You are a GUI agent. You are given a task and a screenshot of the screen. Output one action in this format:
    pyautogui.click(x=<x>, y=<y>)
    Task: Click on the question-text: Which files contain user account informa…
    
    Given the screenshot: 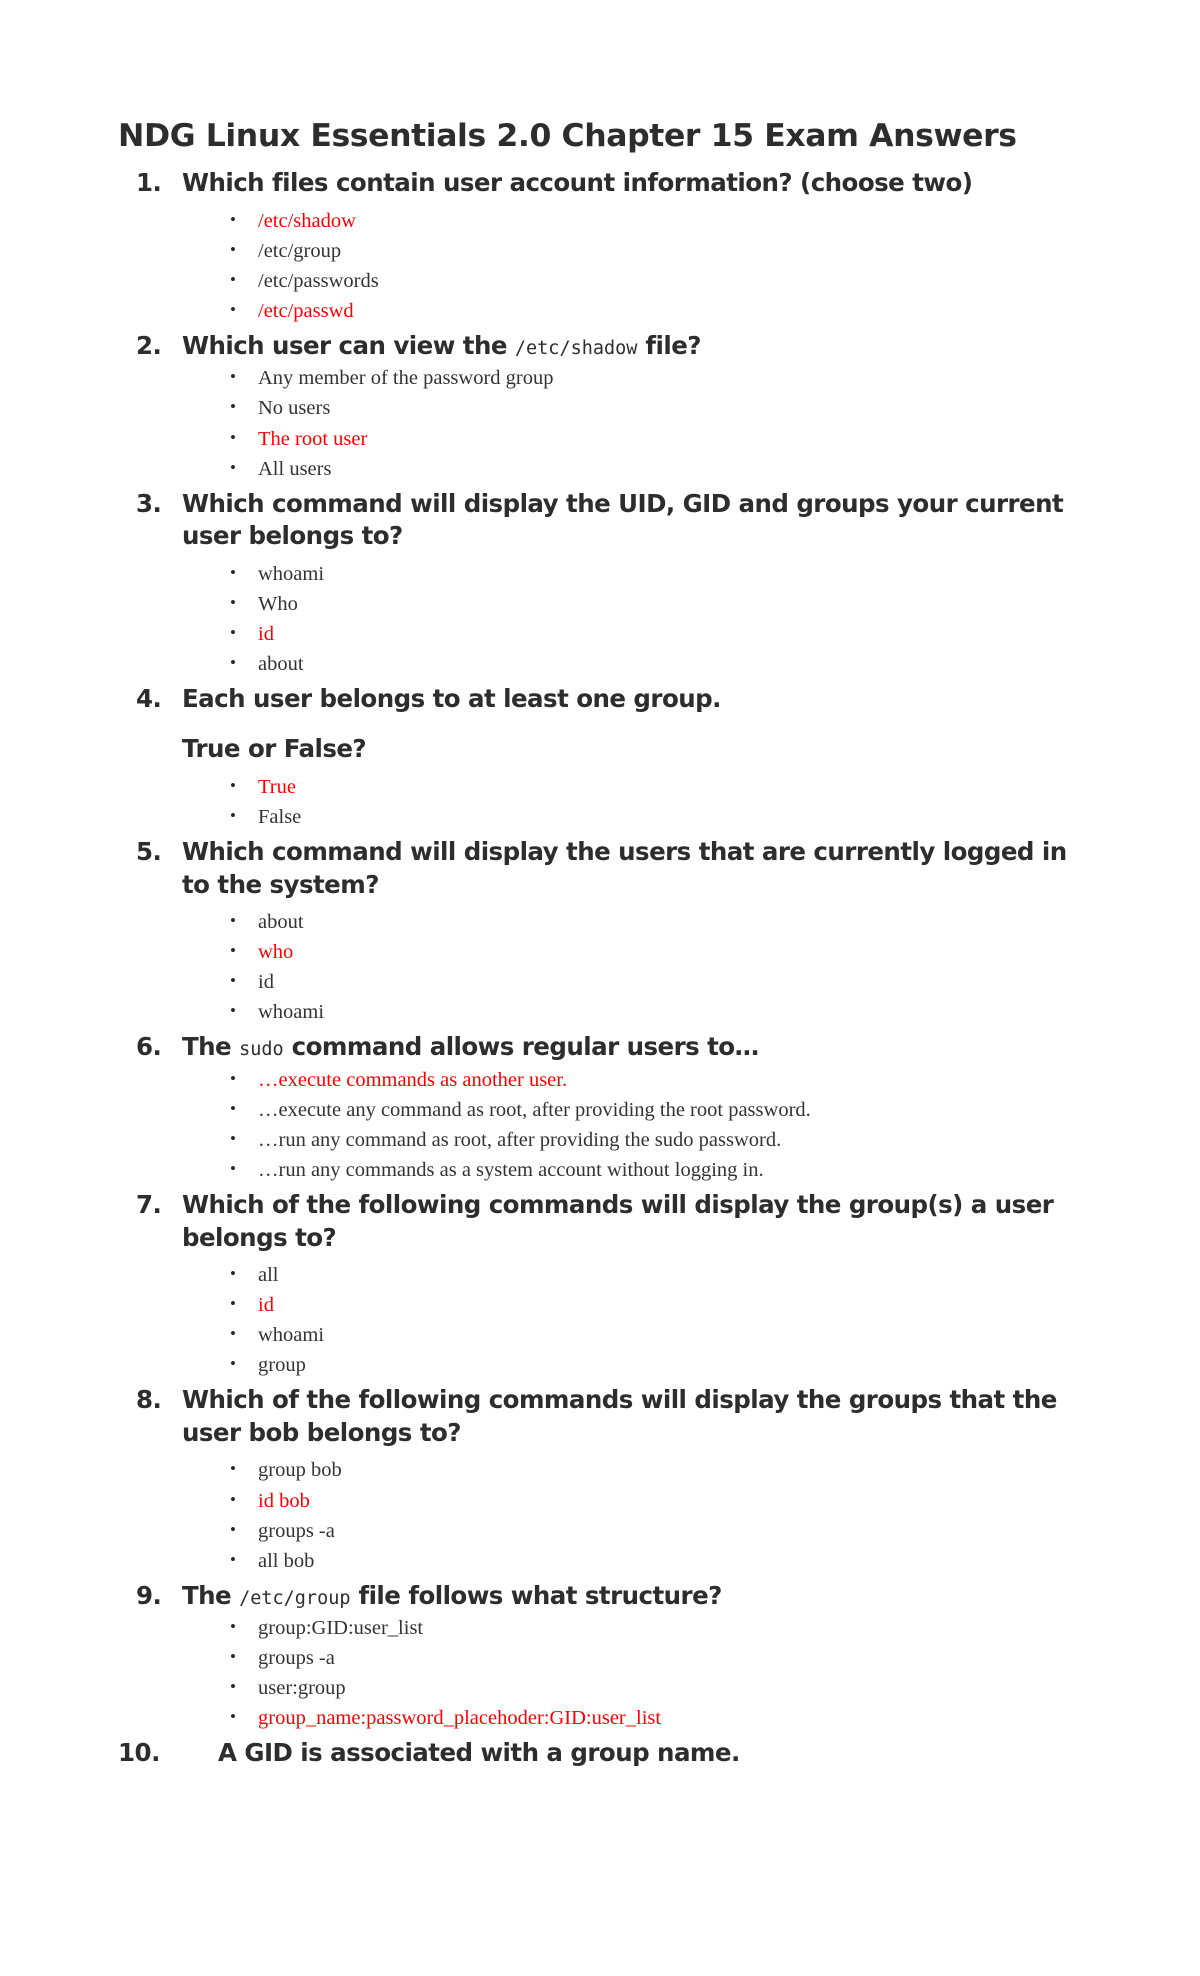 What is the action you would take?
    pyautogui.click(x=577, y=183)
    